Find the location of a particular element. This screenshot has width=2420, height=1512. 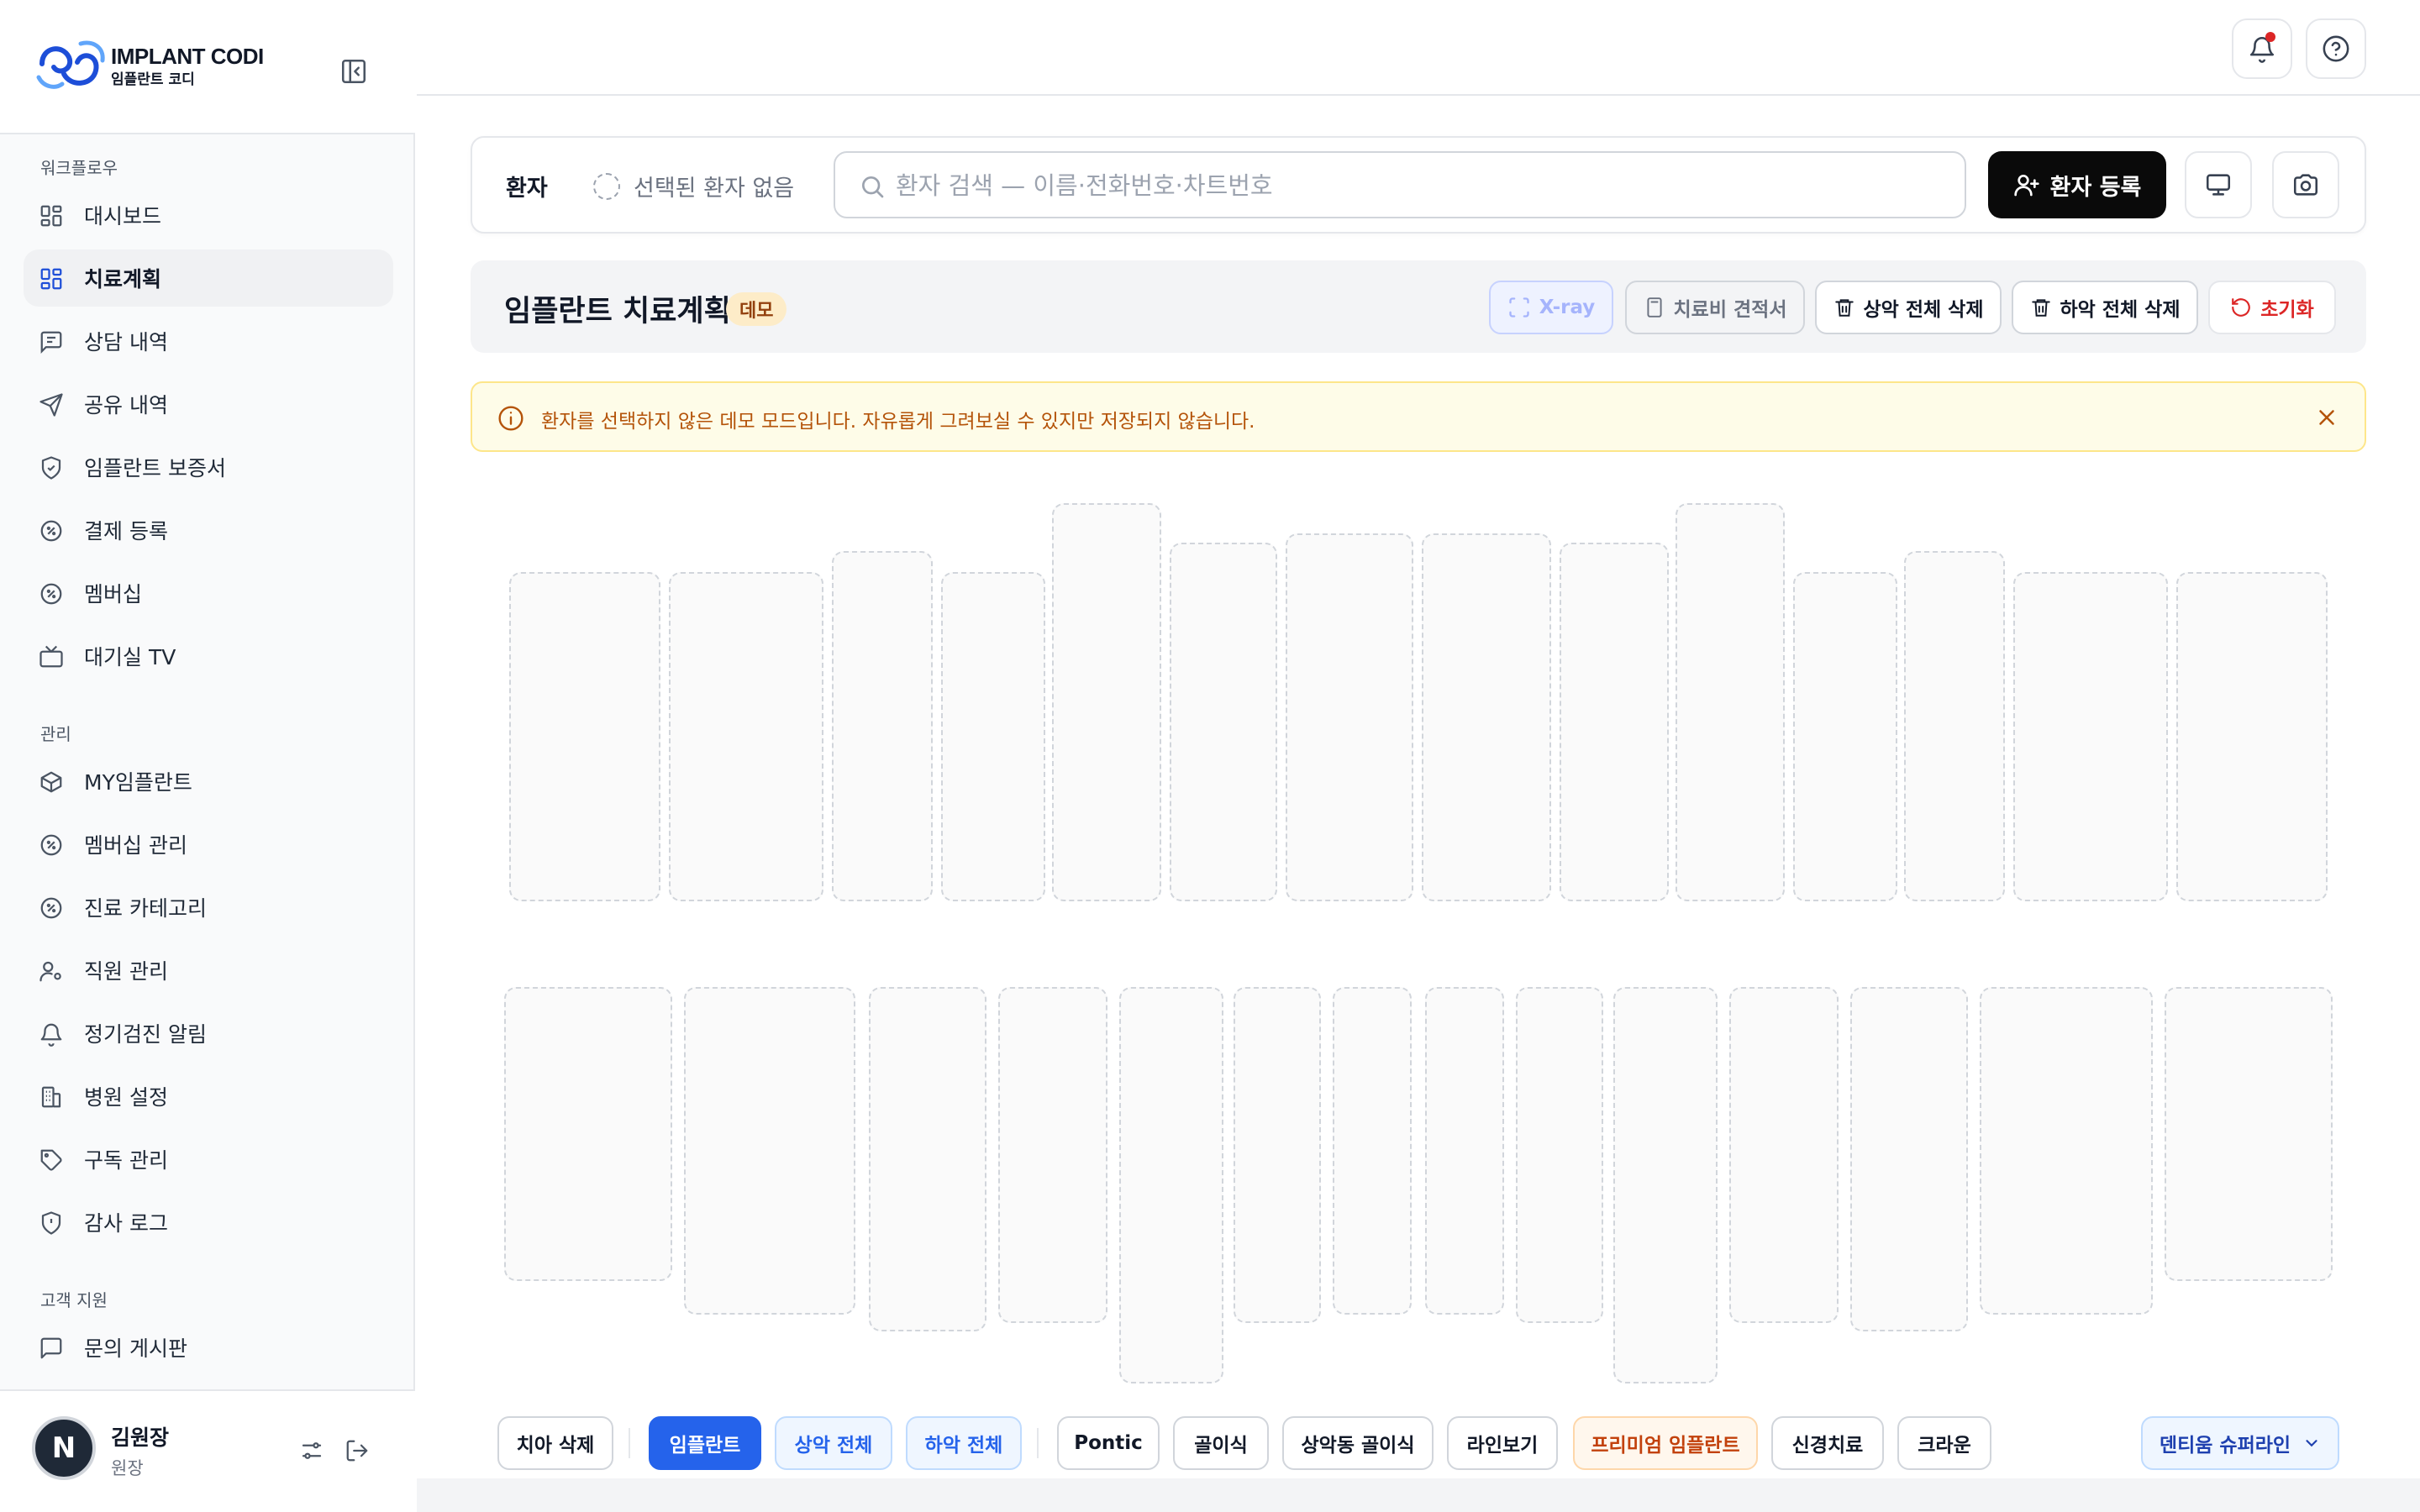

sidebar-item-label: 문의 게시판 is located at coordinates (135, 1348).